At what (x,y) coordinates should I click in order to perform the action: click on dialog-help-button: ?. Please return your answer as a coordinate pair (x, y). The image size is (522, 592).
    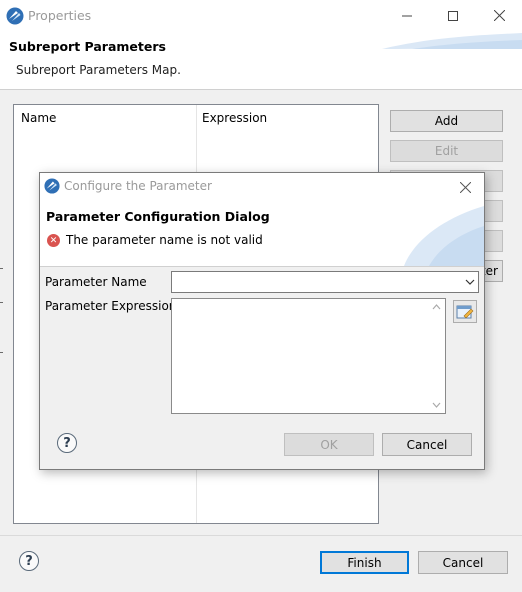
    Looking at the image, I should click on (67, 443).